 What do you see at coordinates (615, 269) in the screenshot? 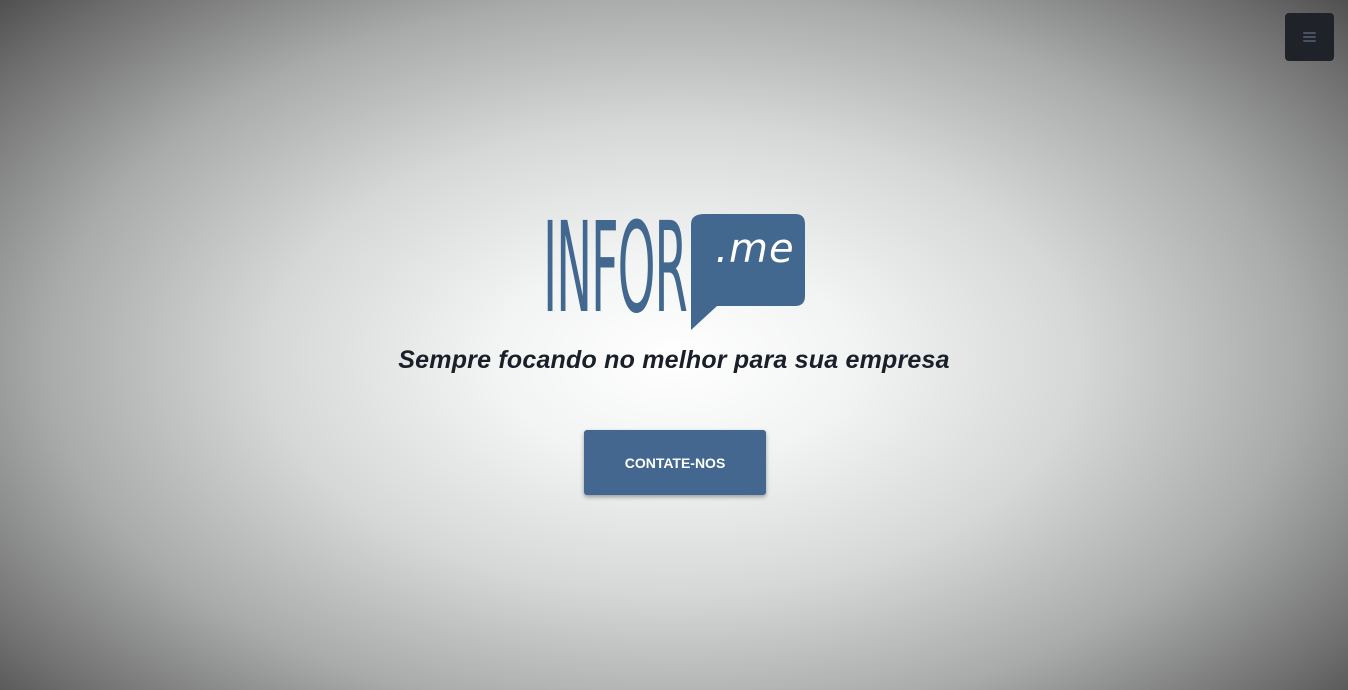
I see `logo-wordmark: INFOR` at bounding box center [615, 269].